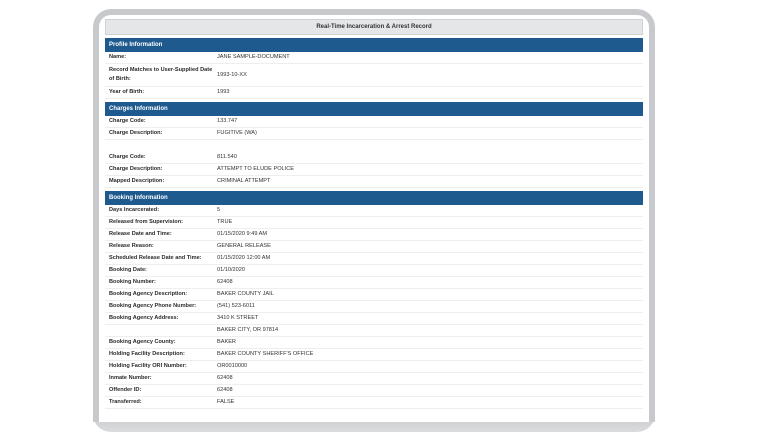 This screenshot has height=432, width=768. I want to click on field-label: Booking Date:, so click(128, 270).